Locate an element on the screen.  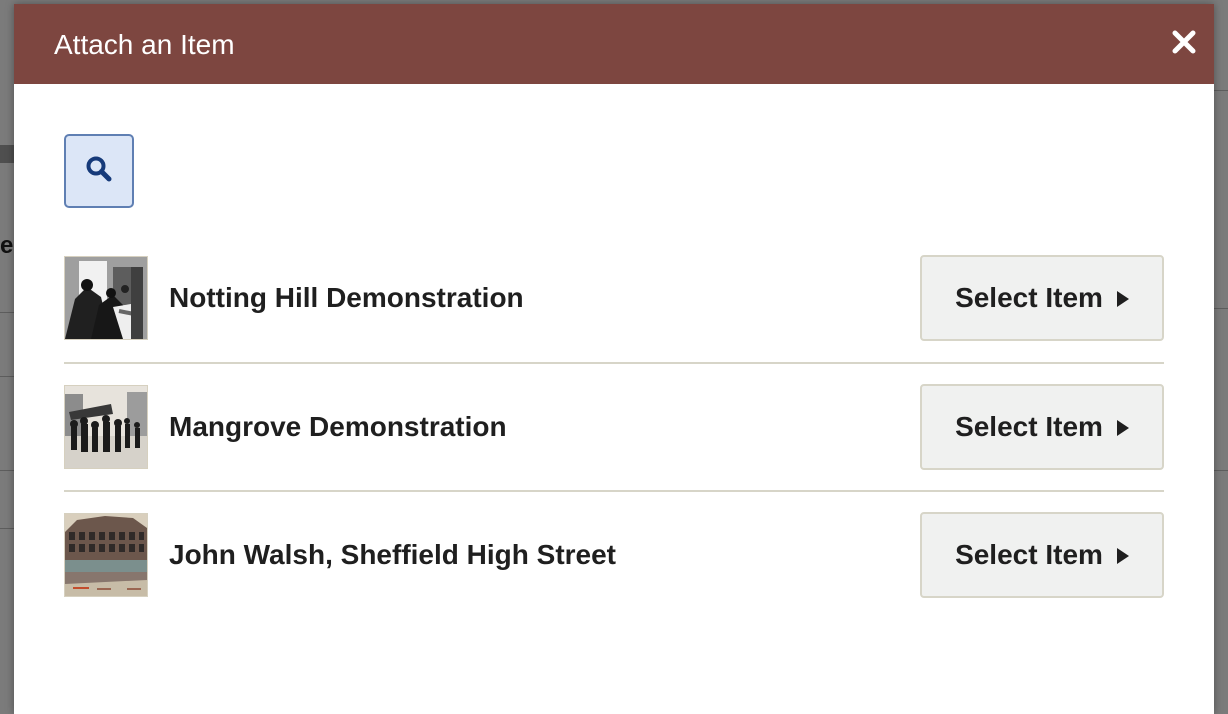
item-title: John Walsh, Sheffield High Street is located at coordinates (393, 554).